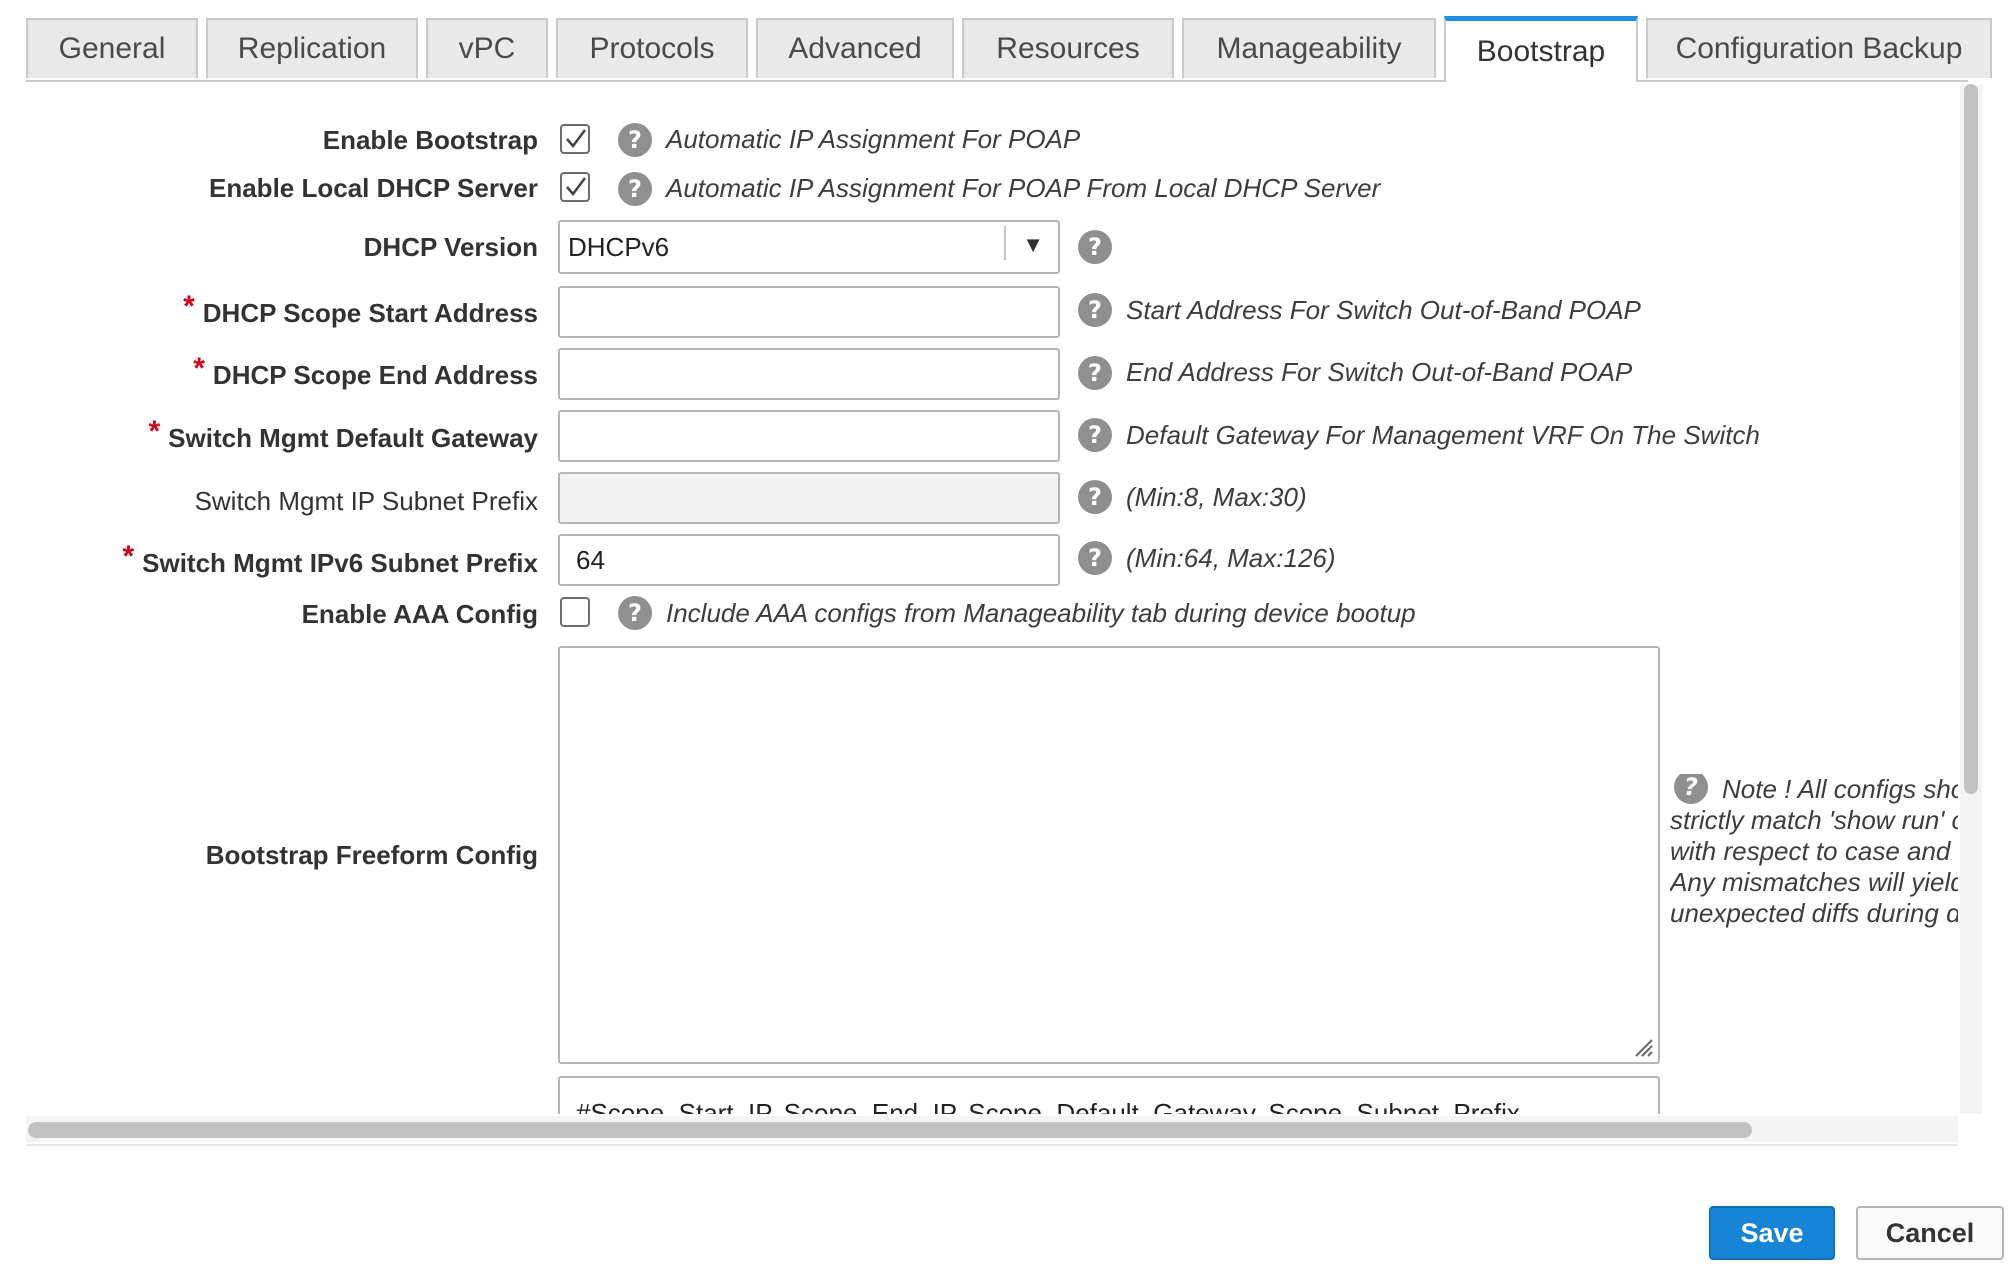 The width and height of the screenshot is (2012, 1276). I want to click on tab-manageability: Manageability, so click(1309, 48).